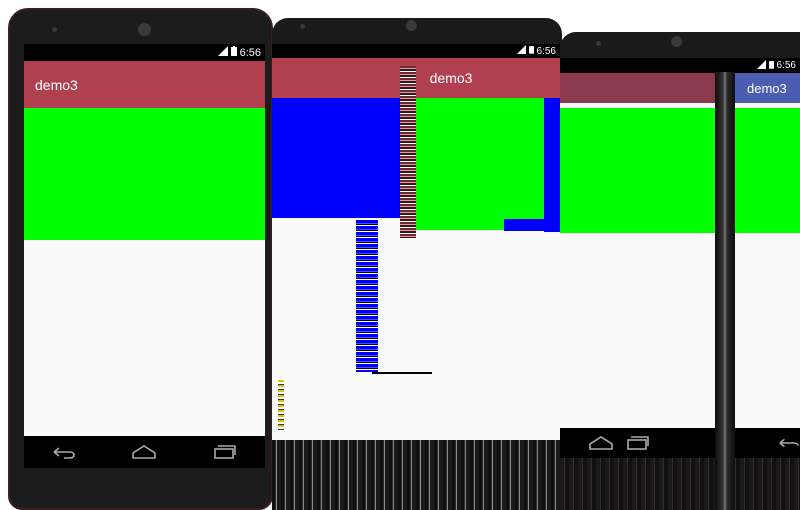 Image resolution: width=800 pixels, height=510 pixels. What do you see at coordinates (402, 373) in the screenshot?
I see `glitch-line` at bounding box center [402, 373].